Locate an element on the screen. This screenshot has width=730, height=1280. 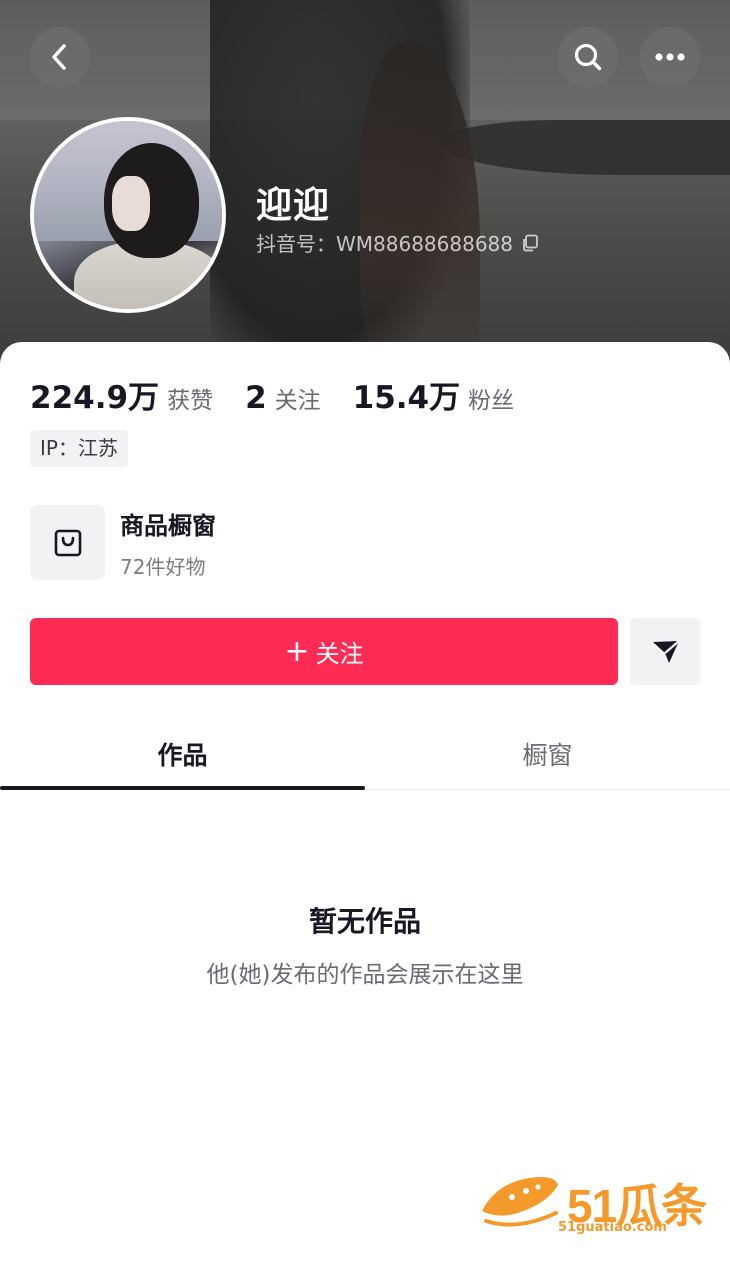
tab-active-indicator is located at coordinates (182, 788).